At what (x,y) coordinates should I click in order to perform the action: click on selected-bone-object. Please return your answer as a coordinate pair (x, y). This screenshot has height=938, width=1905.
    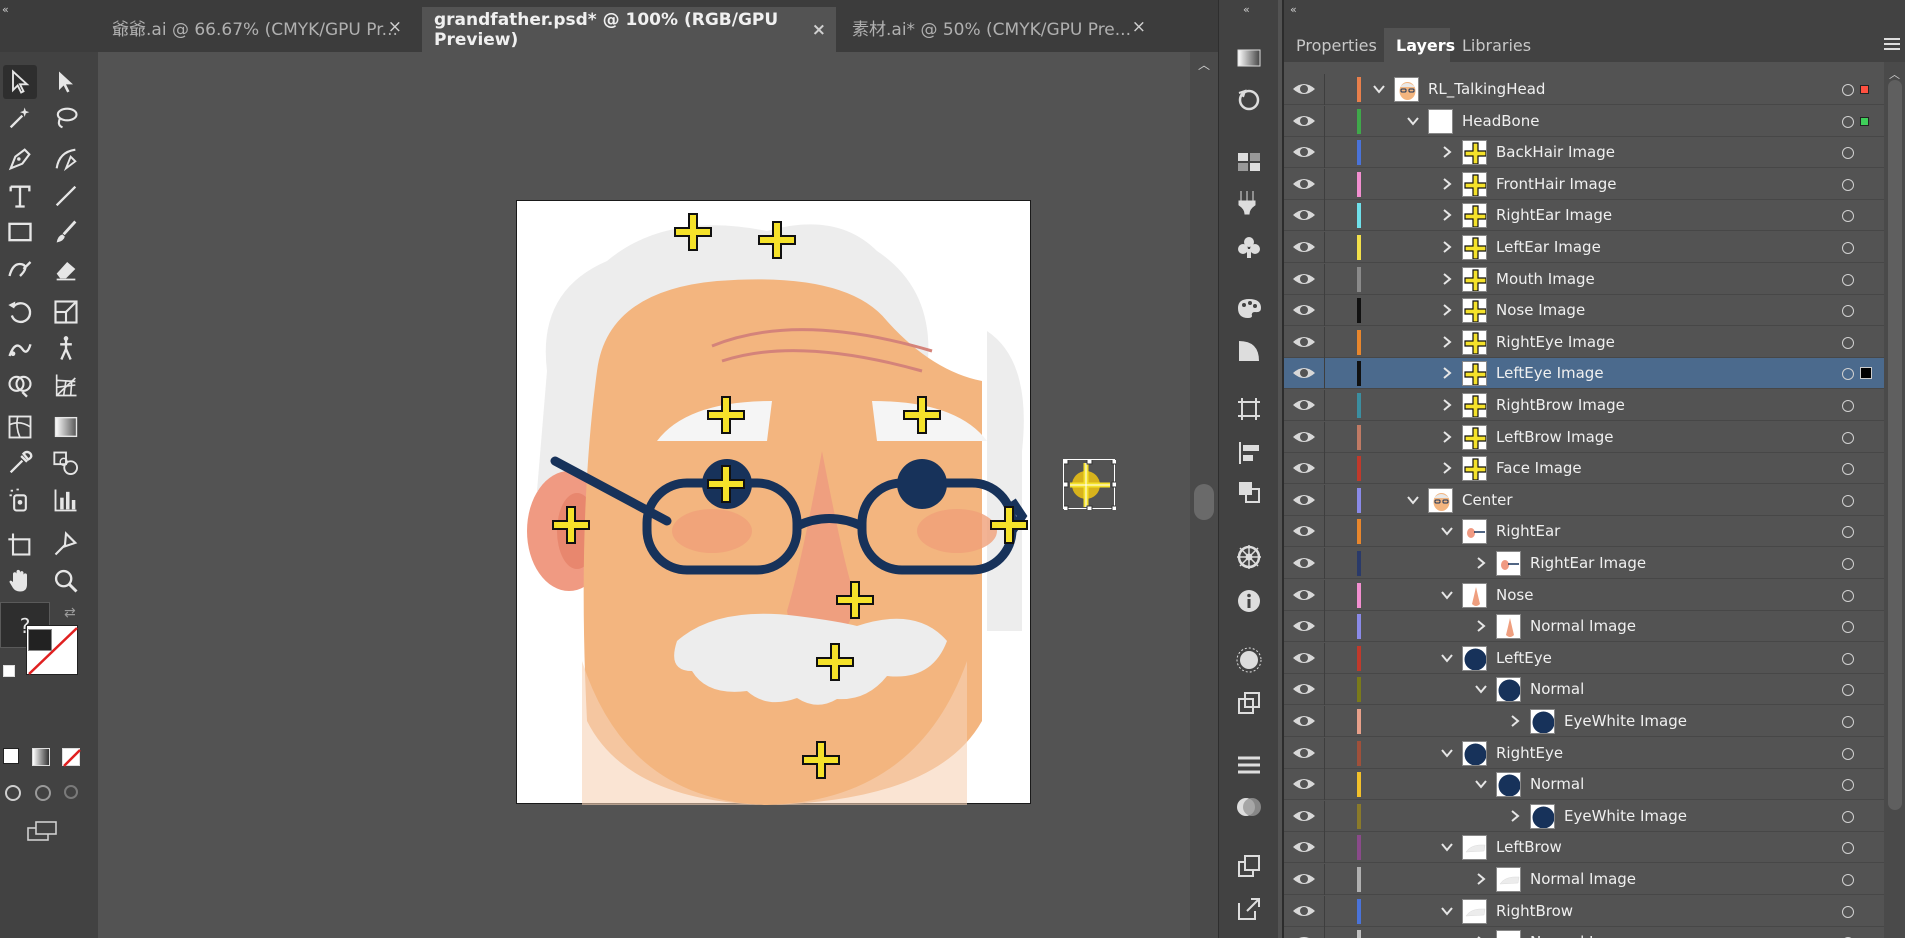
    Looking at the image, I should click on (1090, 485).